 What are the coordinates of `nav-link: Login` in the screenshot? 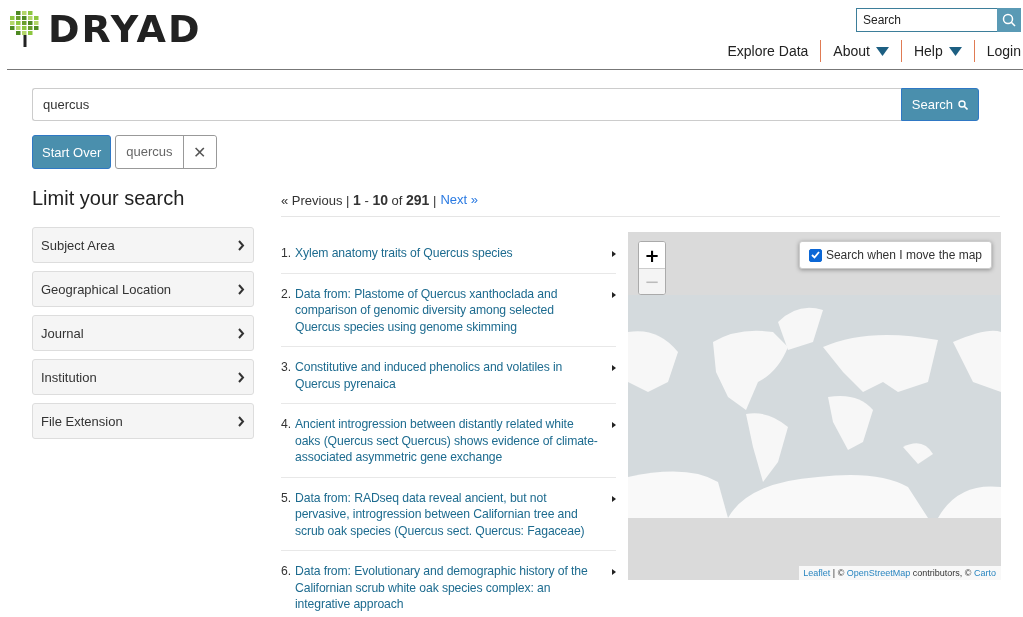 It's located at (998, 51).